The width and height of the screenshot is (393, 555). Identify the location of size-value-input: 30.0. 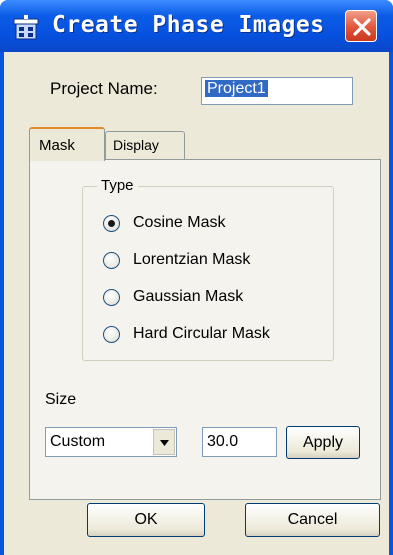
(239, 442).